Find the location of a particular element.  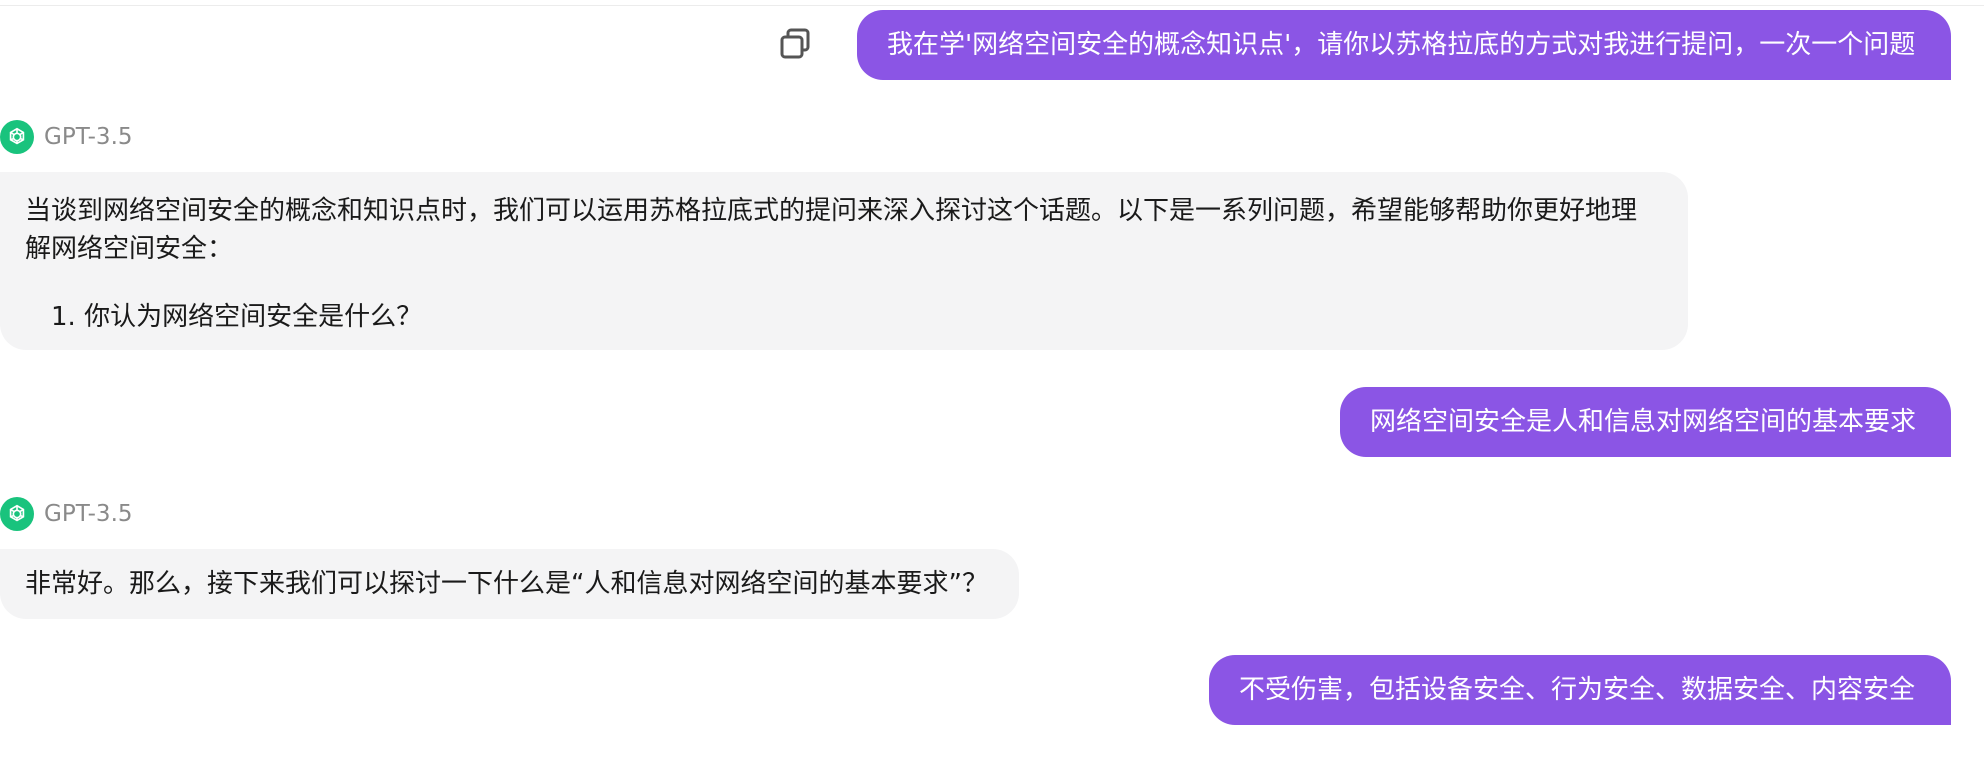

user-message: 网络空间安全是人和信息对网络空间的基本要求 is located at coordinates (1645, 422).